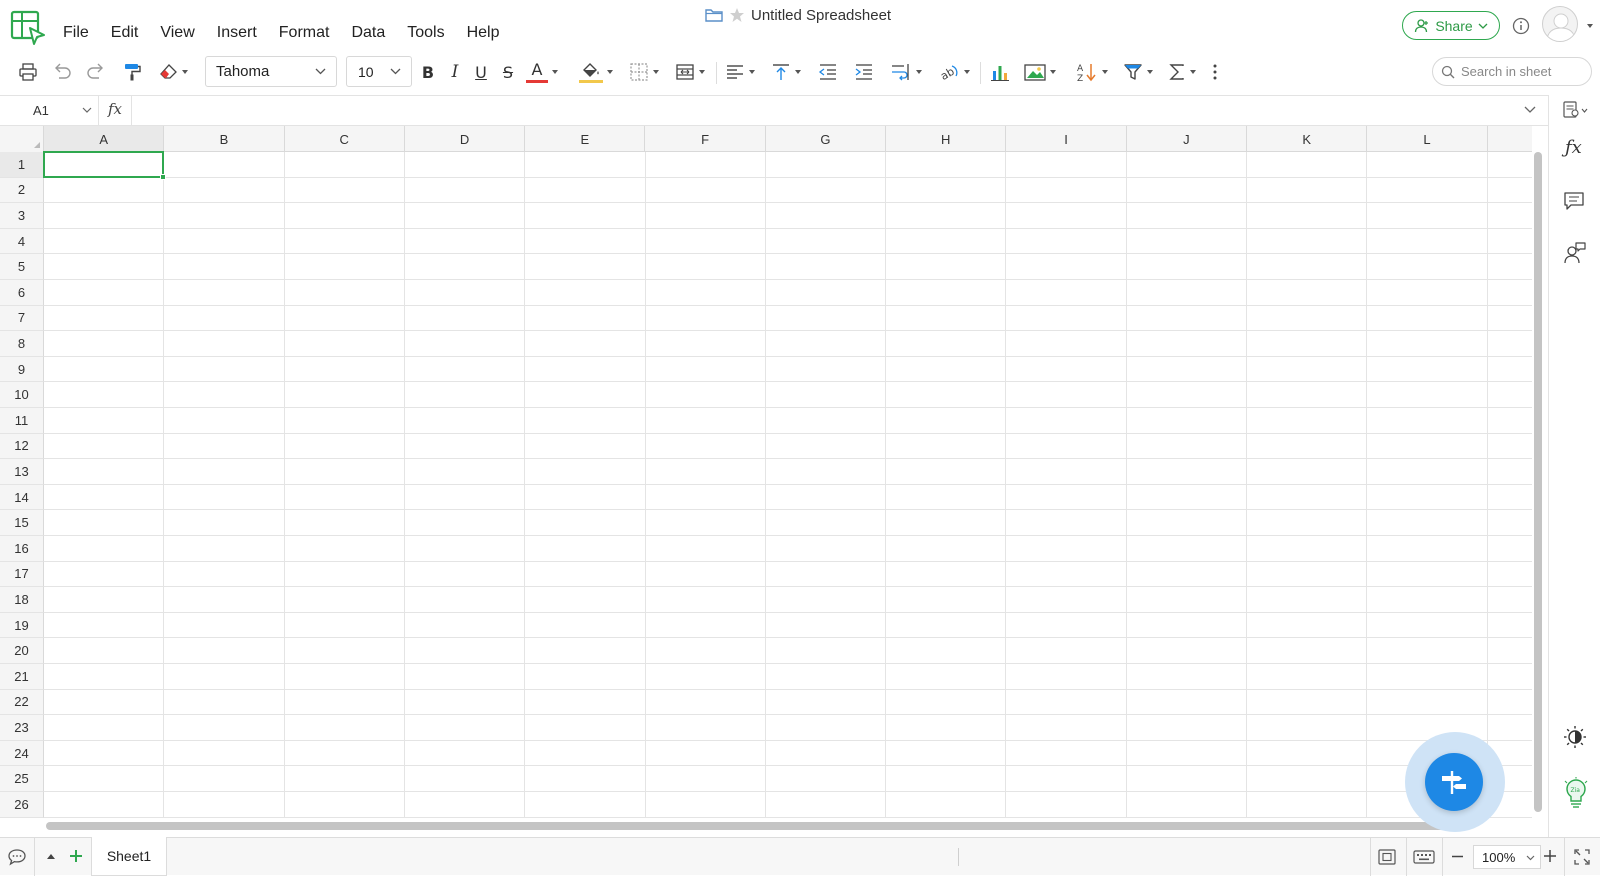 This screenshot has height=876, width=1600. Describe the element at coordinates (714, 15) in the screenshot. I see `folder-icon` at that location.